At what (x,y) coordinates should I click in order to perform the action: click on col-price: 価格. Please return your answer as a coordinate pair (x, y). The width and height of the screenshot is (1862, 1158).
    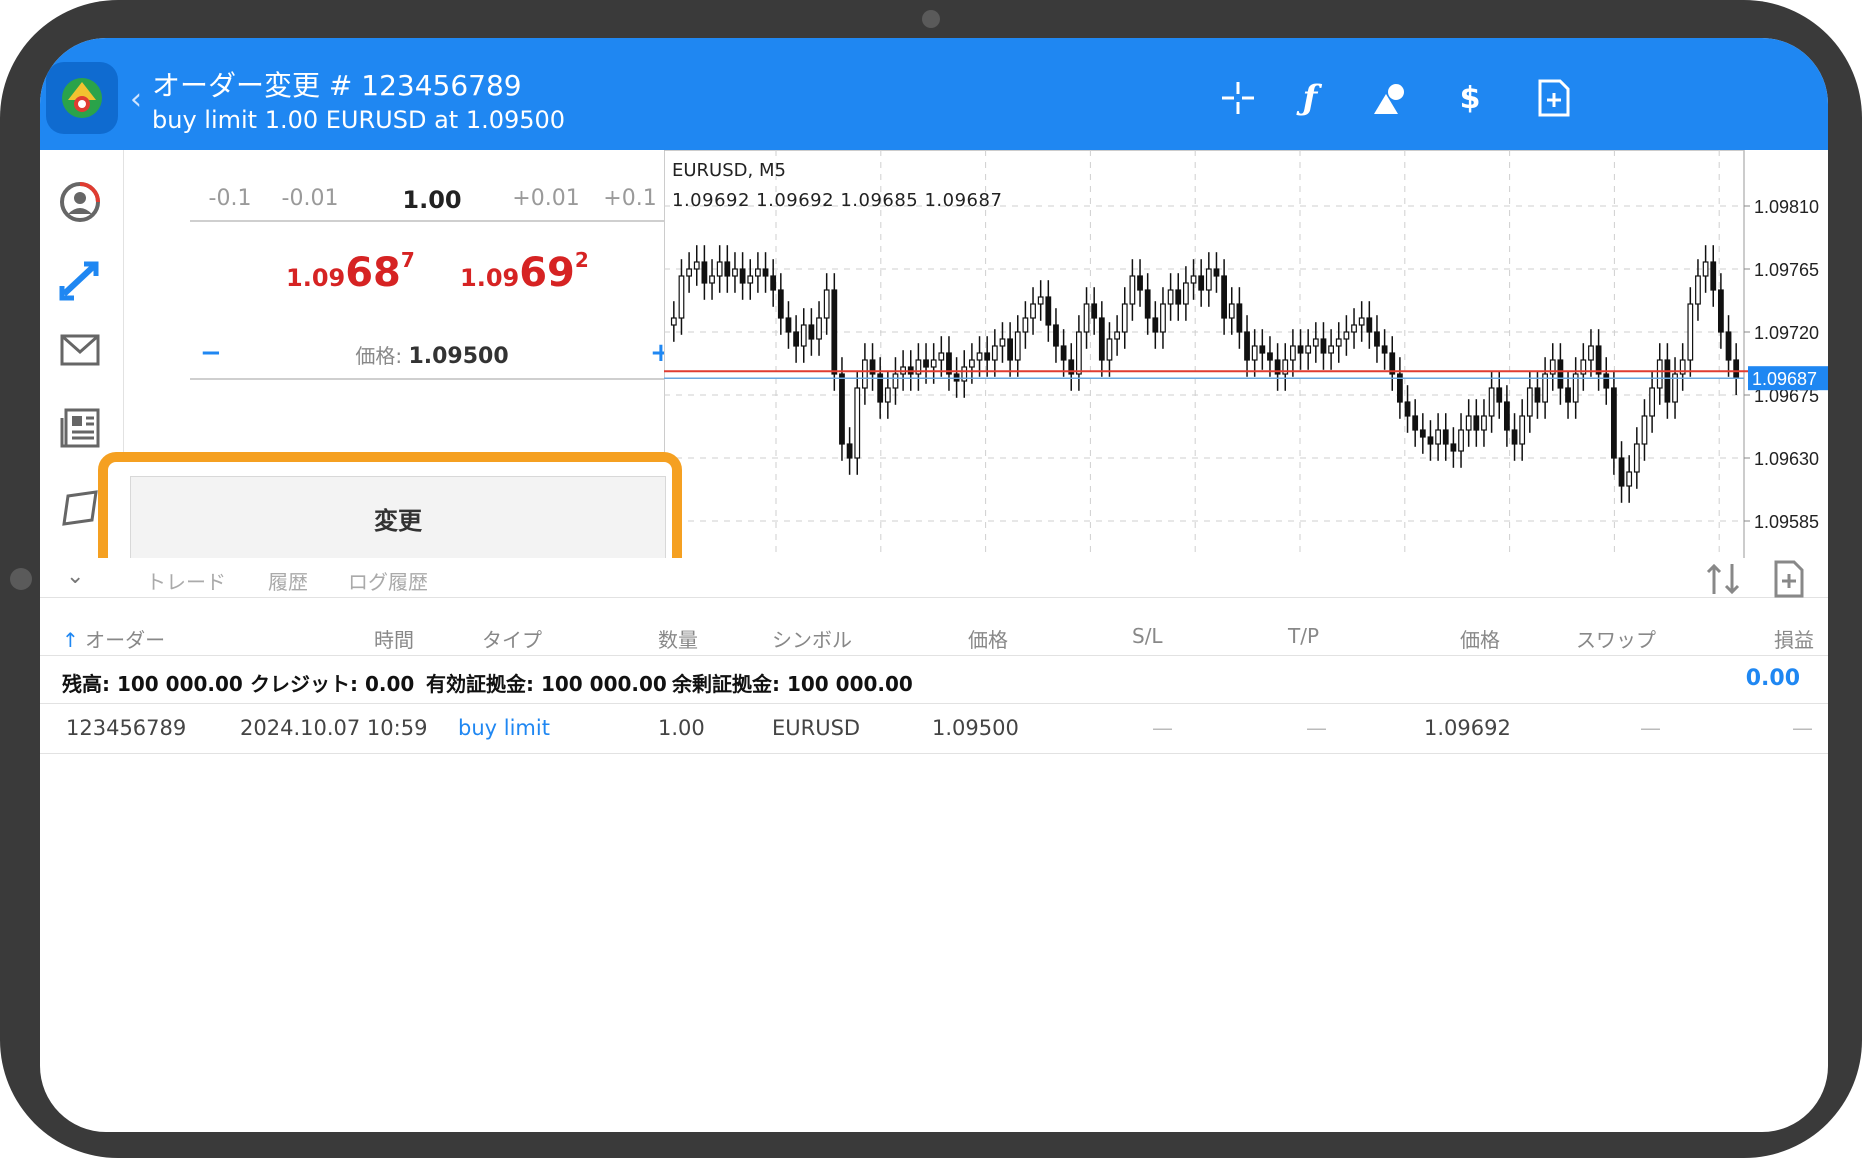
    Looking at the image, I should click on (988, 638).